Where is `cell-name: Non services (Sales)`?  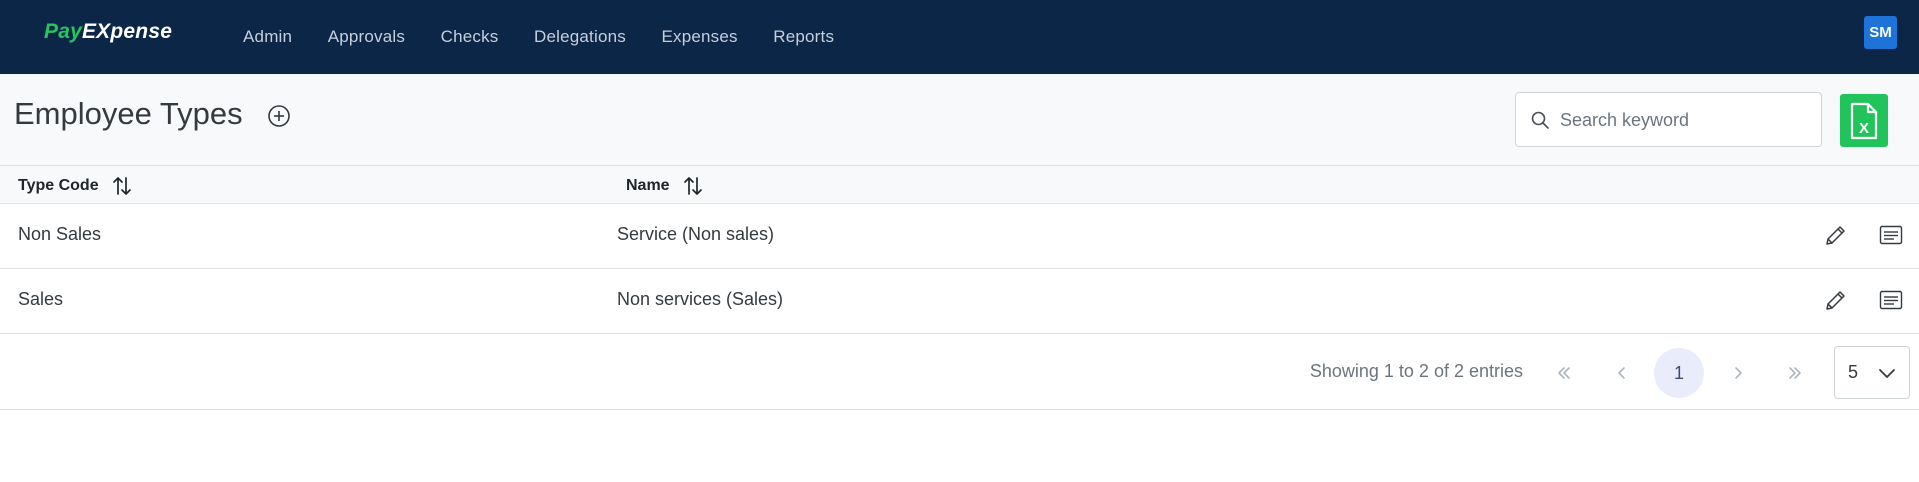 cell-name: Non services (Sales) is located at coordinates (700, 299).